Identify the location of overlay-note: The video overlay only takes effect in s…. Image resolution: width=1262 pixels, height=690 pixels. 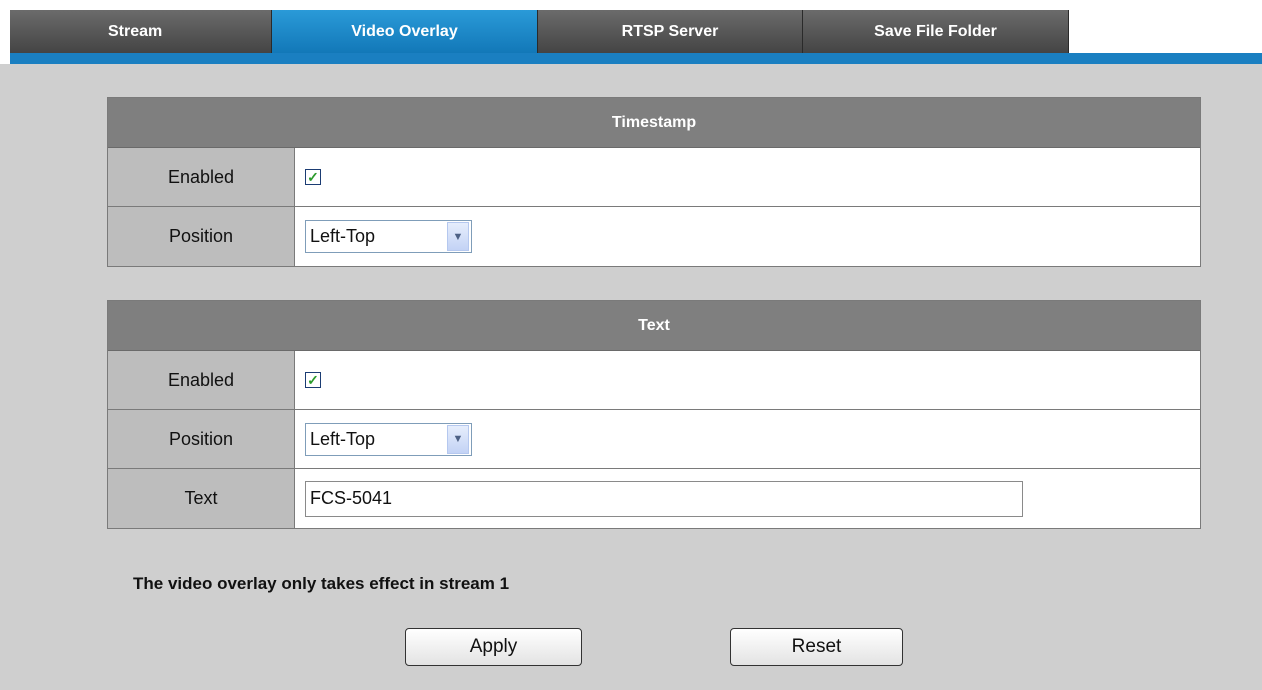
(321, 583).